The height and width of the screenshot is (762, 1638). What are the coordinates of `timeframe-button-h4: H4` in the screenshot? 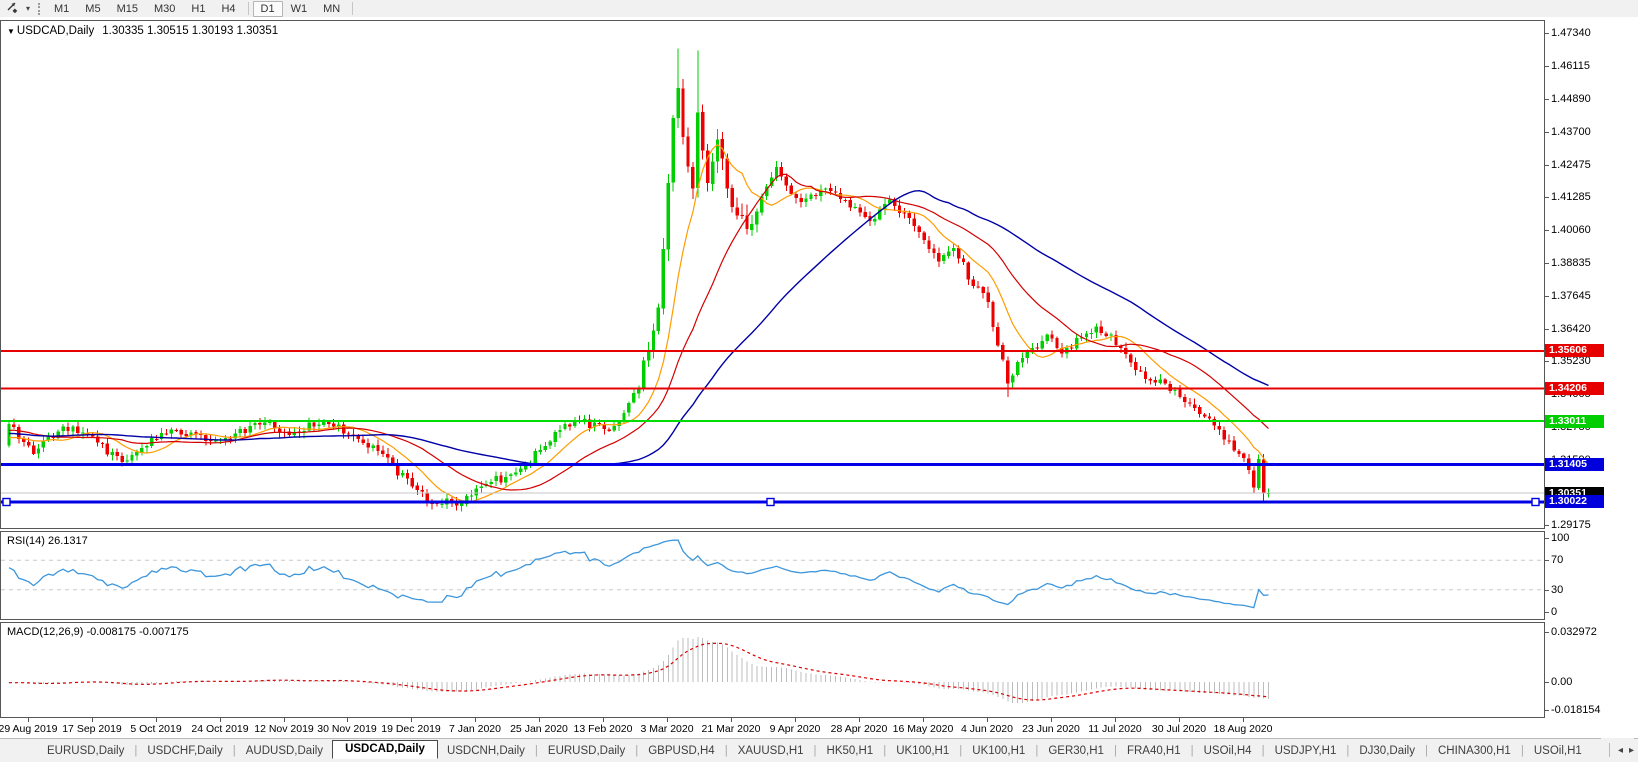 It's located at (228, 9).